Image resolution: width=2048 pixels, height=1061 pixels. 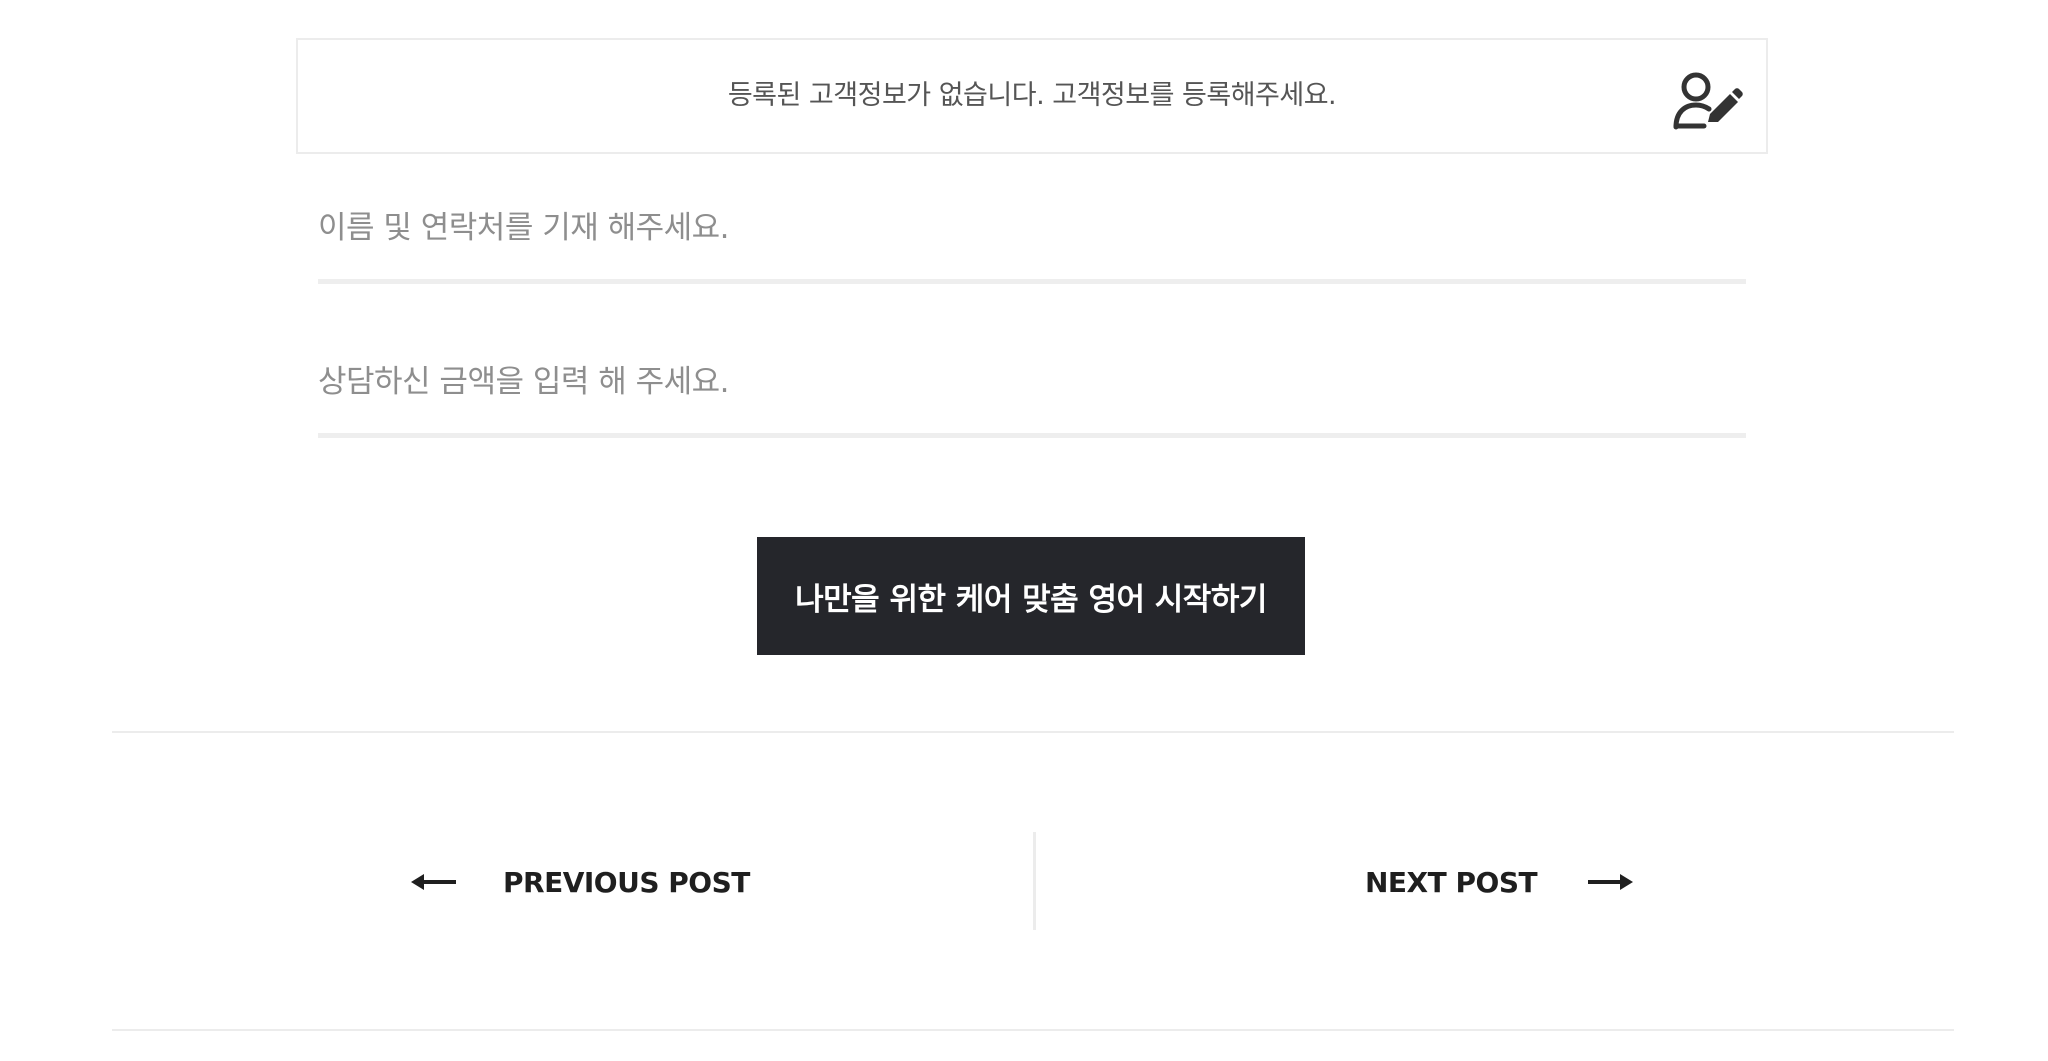 What do you see at coordinates (1032, 230) in the screenshot?
I see `name-contact-input` at bounding box center [1032, 230].